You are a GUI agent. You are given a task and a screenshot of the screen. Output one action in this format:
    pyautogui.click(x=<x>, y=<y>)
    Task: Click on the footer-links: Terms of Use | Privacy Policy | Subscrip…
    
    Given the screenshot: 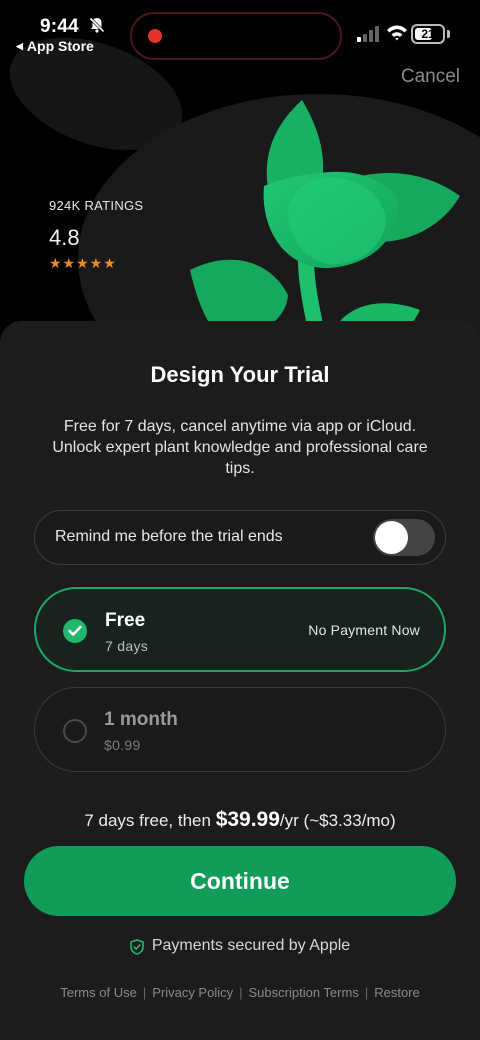 What is the action you would take?
    pyautogui.click(x=240, y=992)
    